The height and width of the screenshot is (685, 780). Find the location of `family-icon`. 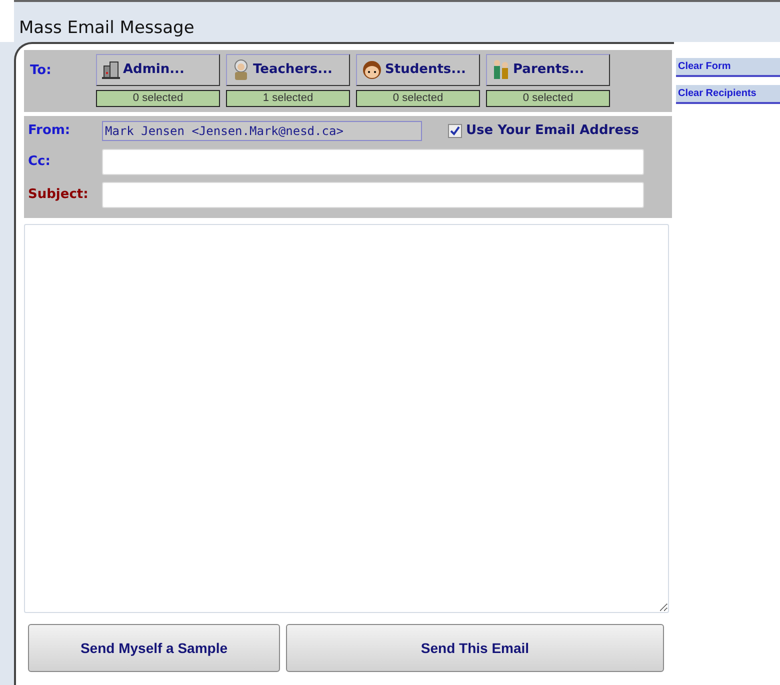

family-icon is located at coordinates (501, 70).